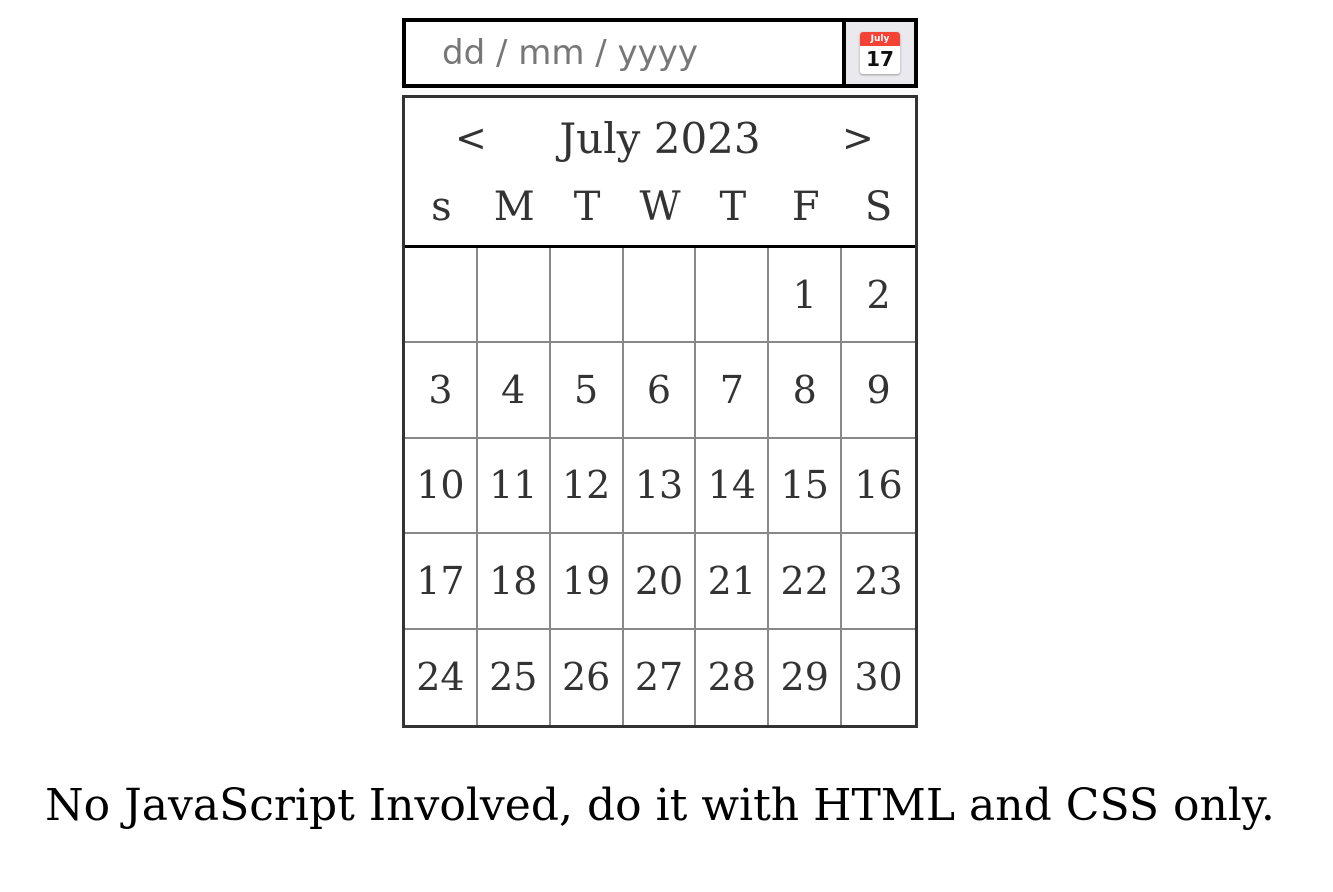  I want to click on day-cell: 24, so click(441, 677).